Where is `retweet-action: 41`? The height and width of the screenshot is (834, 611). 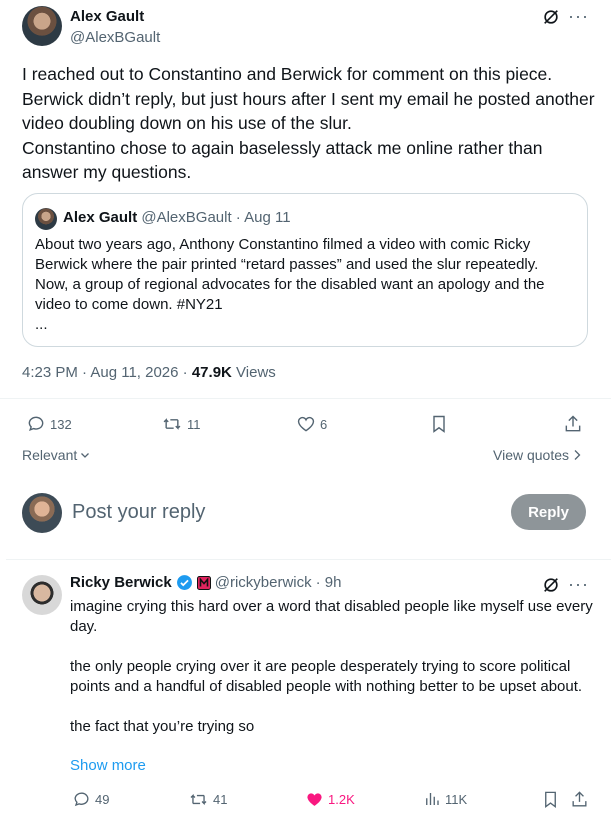 retweet-action: 41 is located at coordinates (207, 799).